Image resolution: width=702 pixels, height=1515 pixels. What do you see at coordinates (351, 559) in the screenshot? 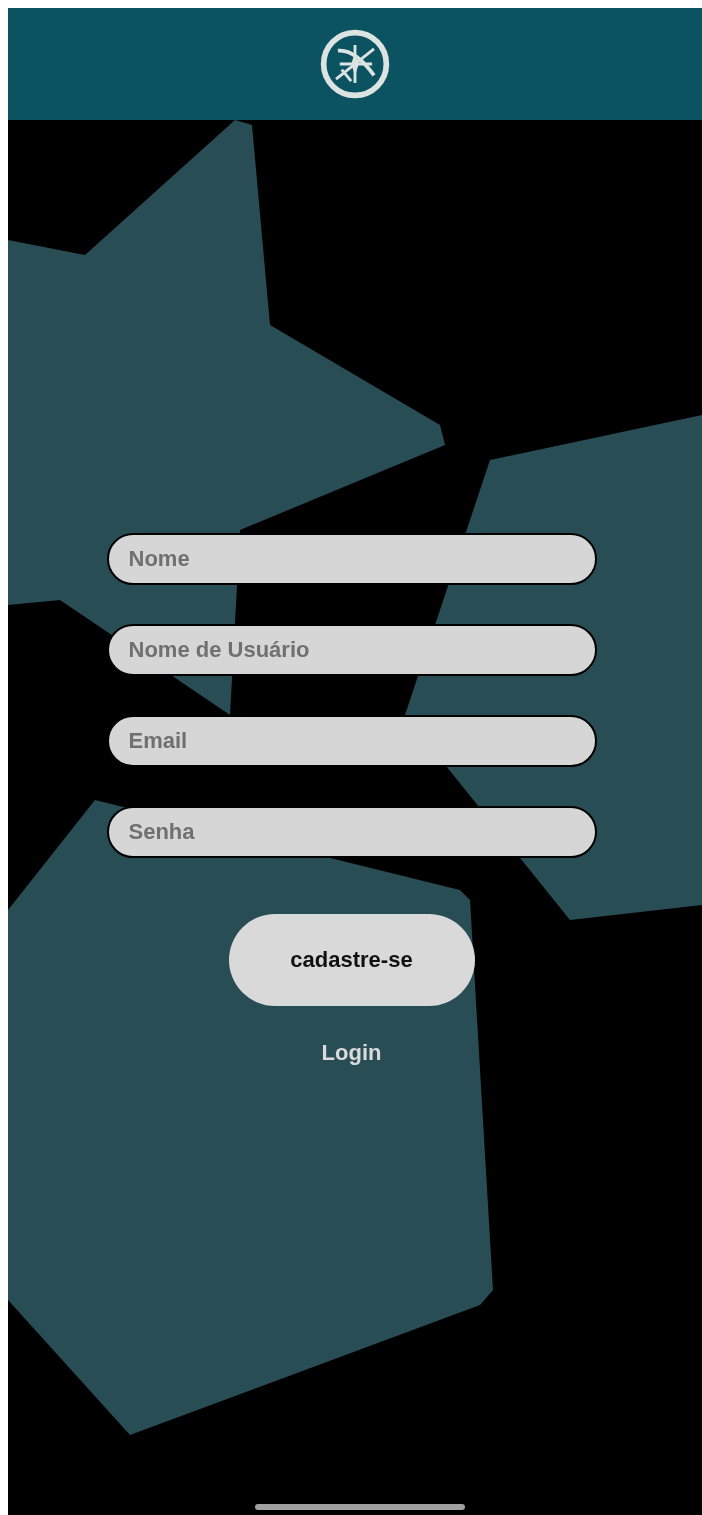
I see `input-field: Nome` at bounding box center [351, 559].